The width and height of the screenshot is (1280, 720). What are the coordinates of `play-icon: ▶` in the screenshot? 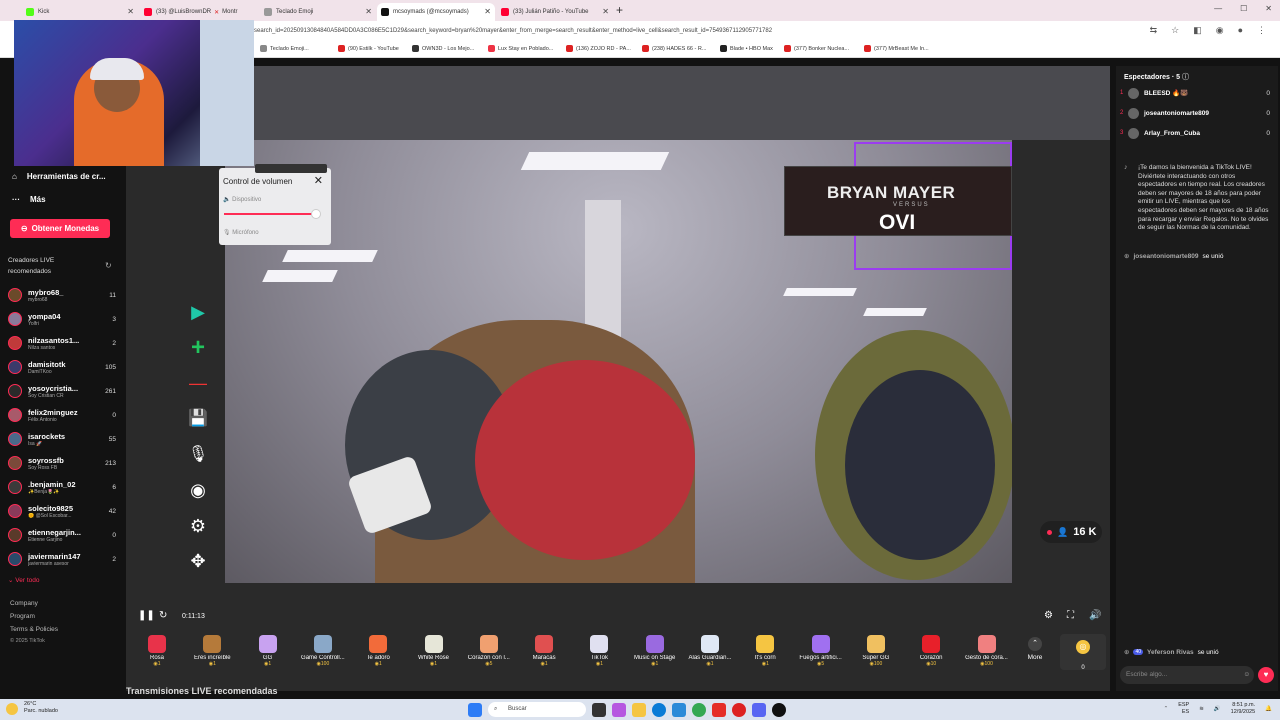 It's located at (198, 312).